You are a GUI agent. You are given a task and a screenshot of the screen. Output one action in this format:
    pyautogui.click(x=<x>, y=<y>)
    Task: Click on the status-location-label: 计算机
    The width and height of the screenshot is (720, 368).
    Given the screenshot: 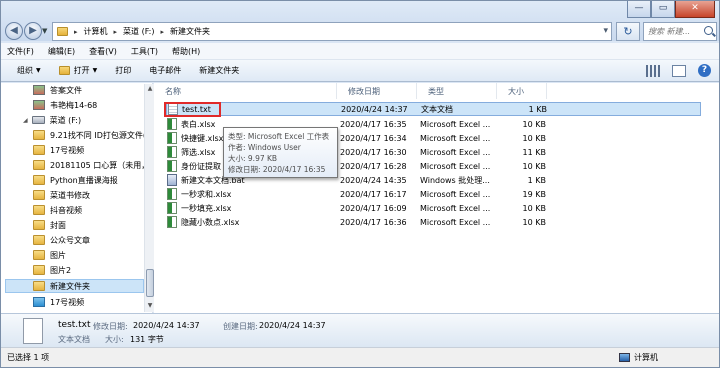 What is the action you would take?
    pyautogui.click(x=646, y=357)
    